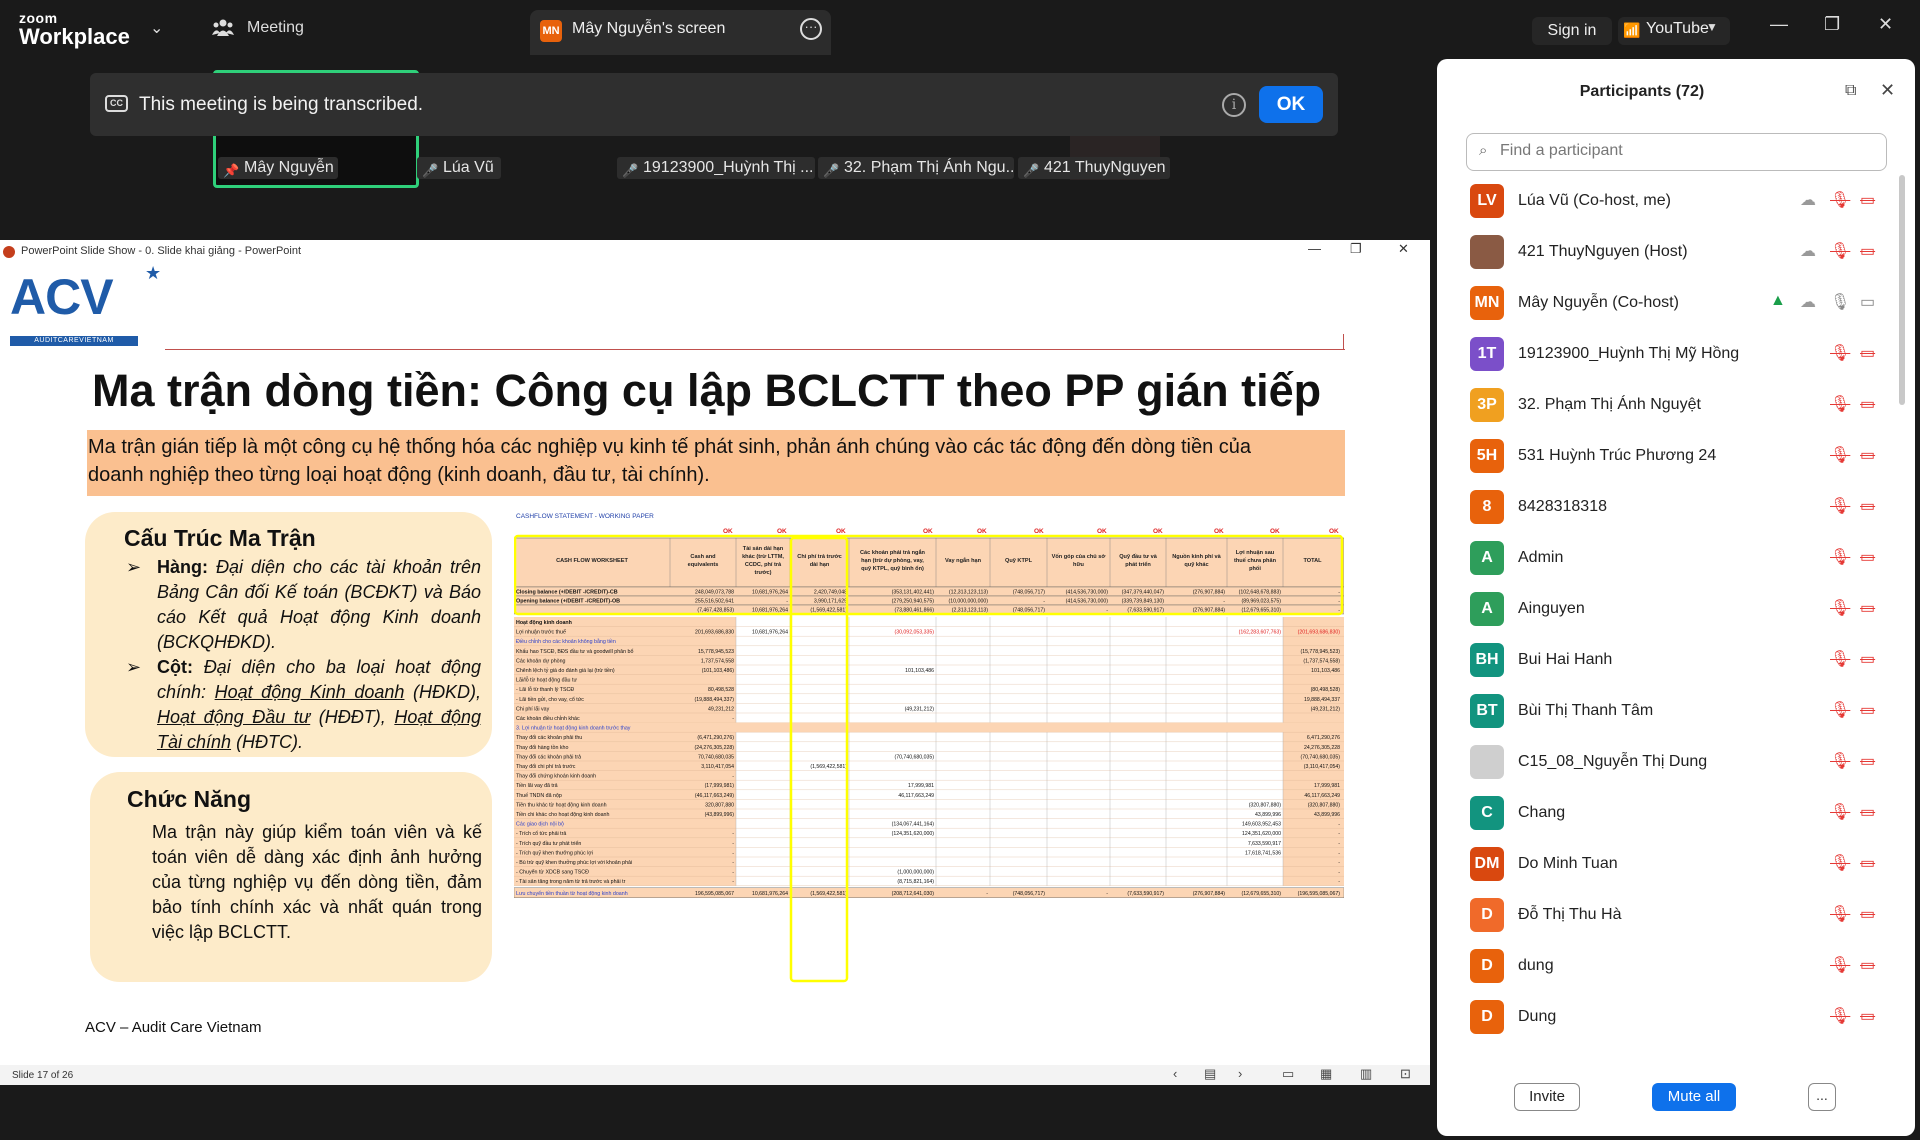 This screenshot has height=1140, width=1920. Describe the element at coordinates (1291, 104) in the screenshot. I see `ok-button: OK` at that location.